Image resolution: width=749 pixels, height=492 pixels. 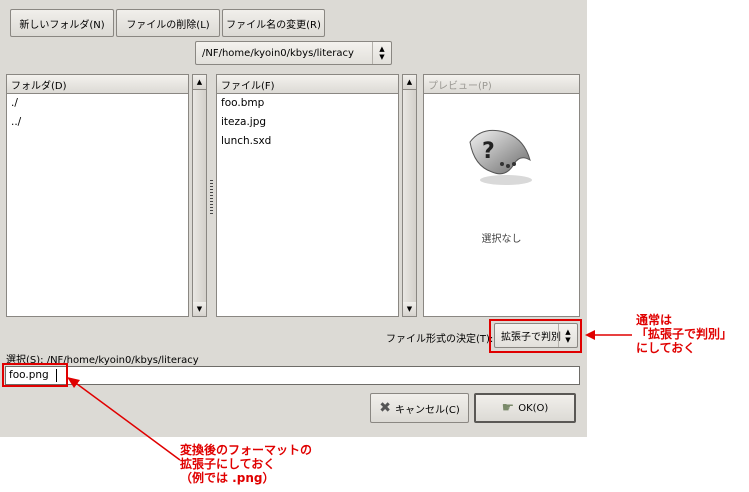 I want to click on filename-highlight, so click(x=35, y=375).